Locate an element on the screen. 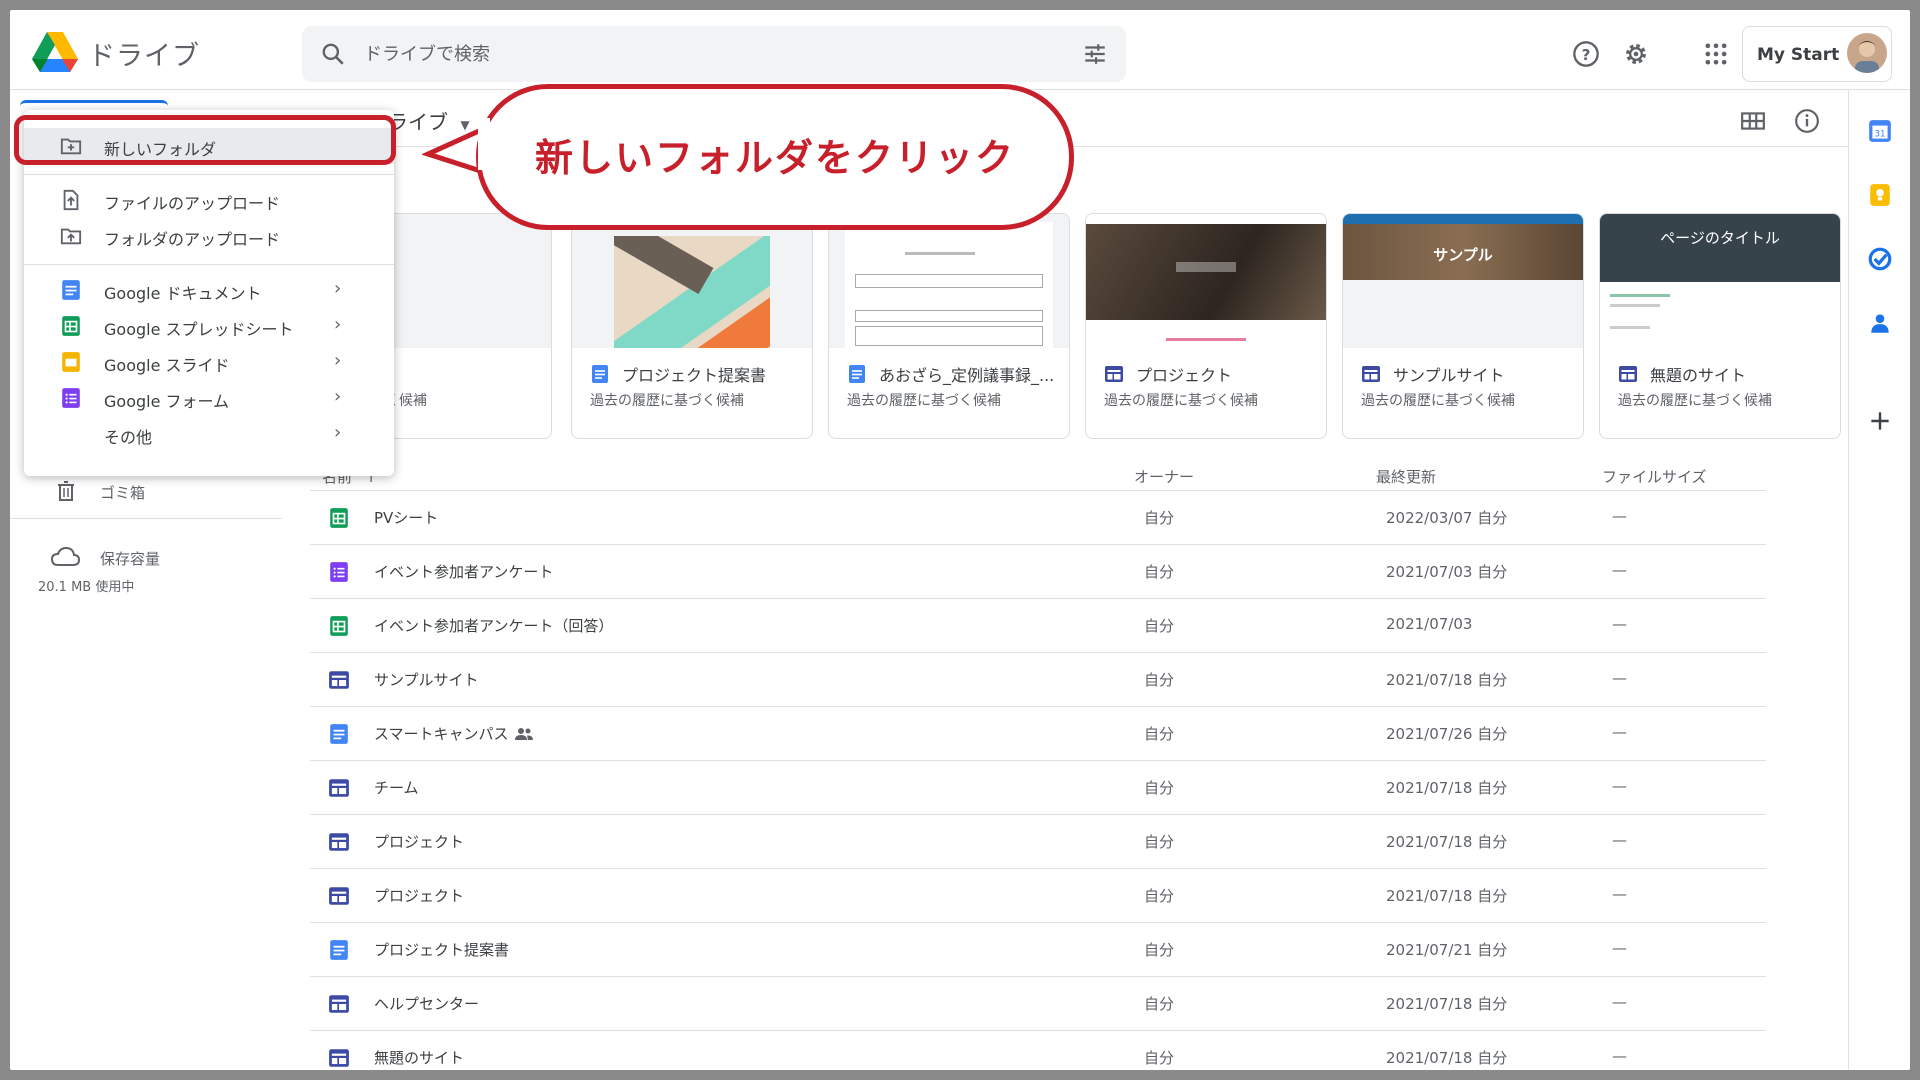 The height and width of the screenshot is (1080, 1920). grid-view-icon is located at coordinates (1753, 121).